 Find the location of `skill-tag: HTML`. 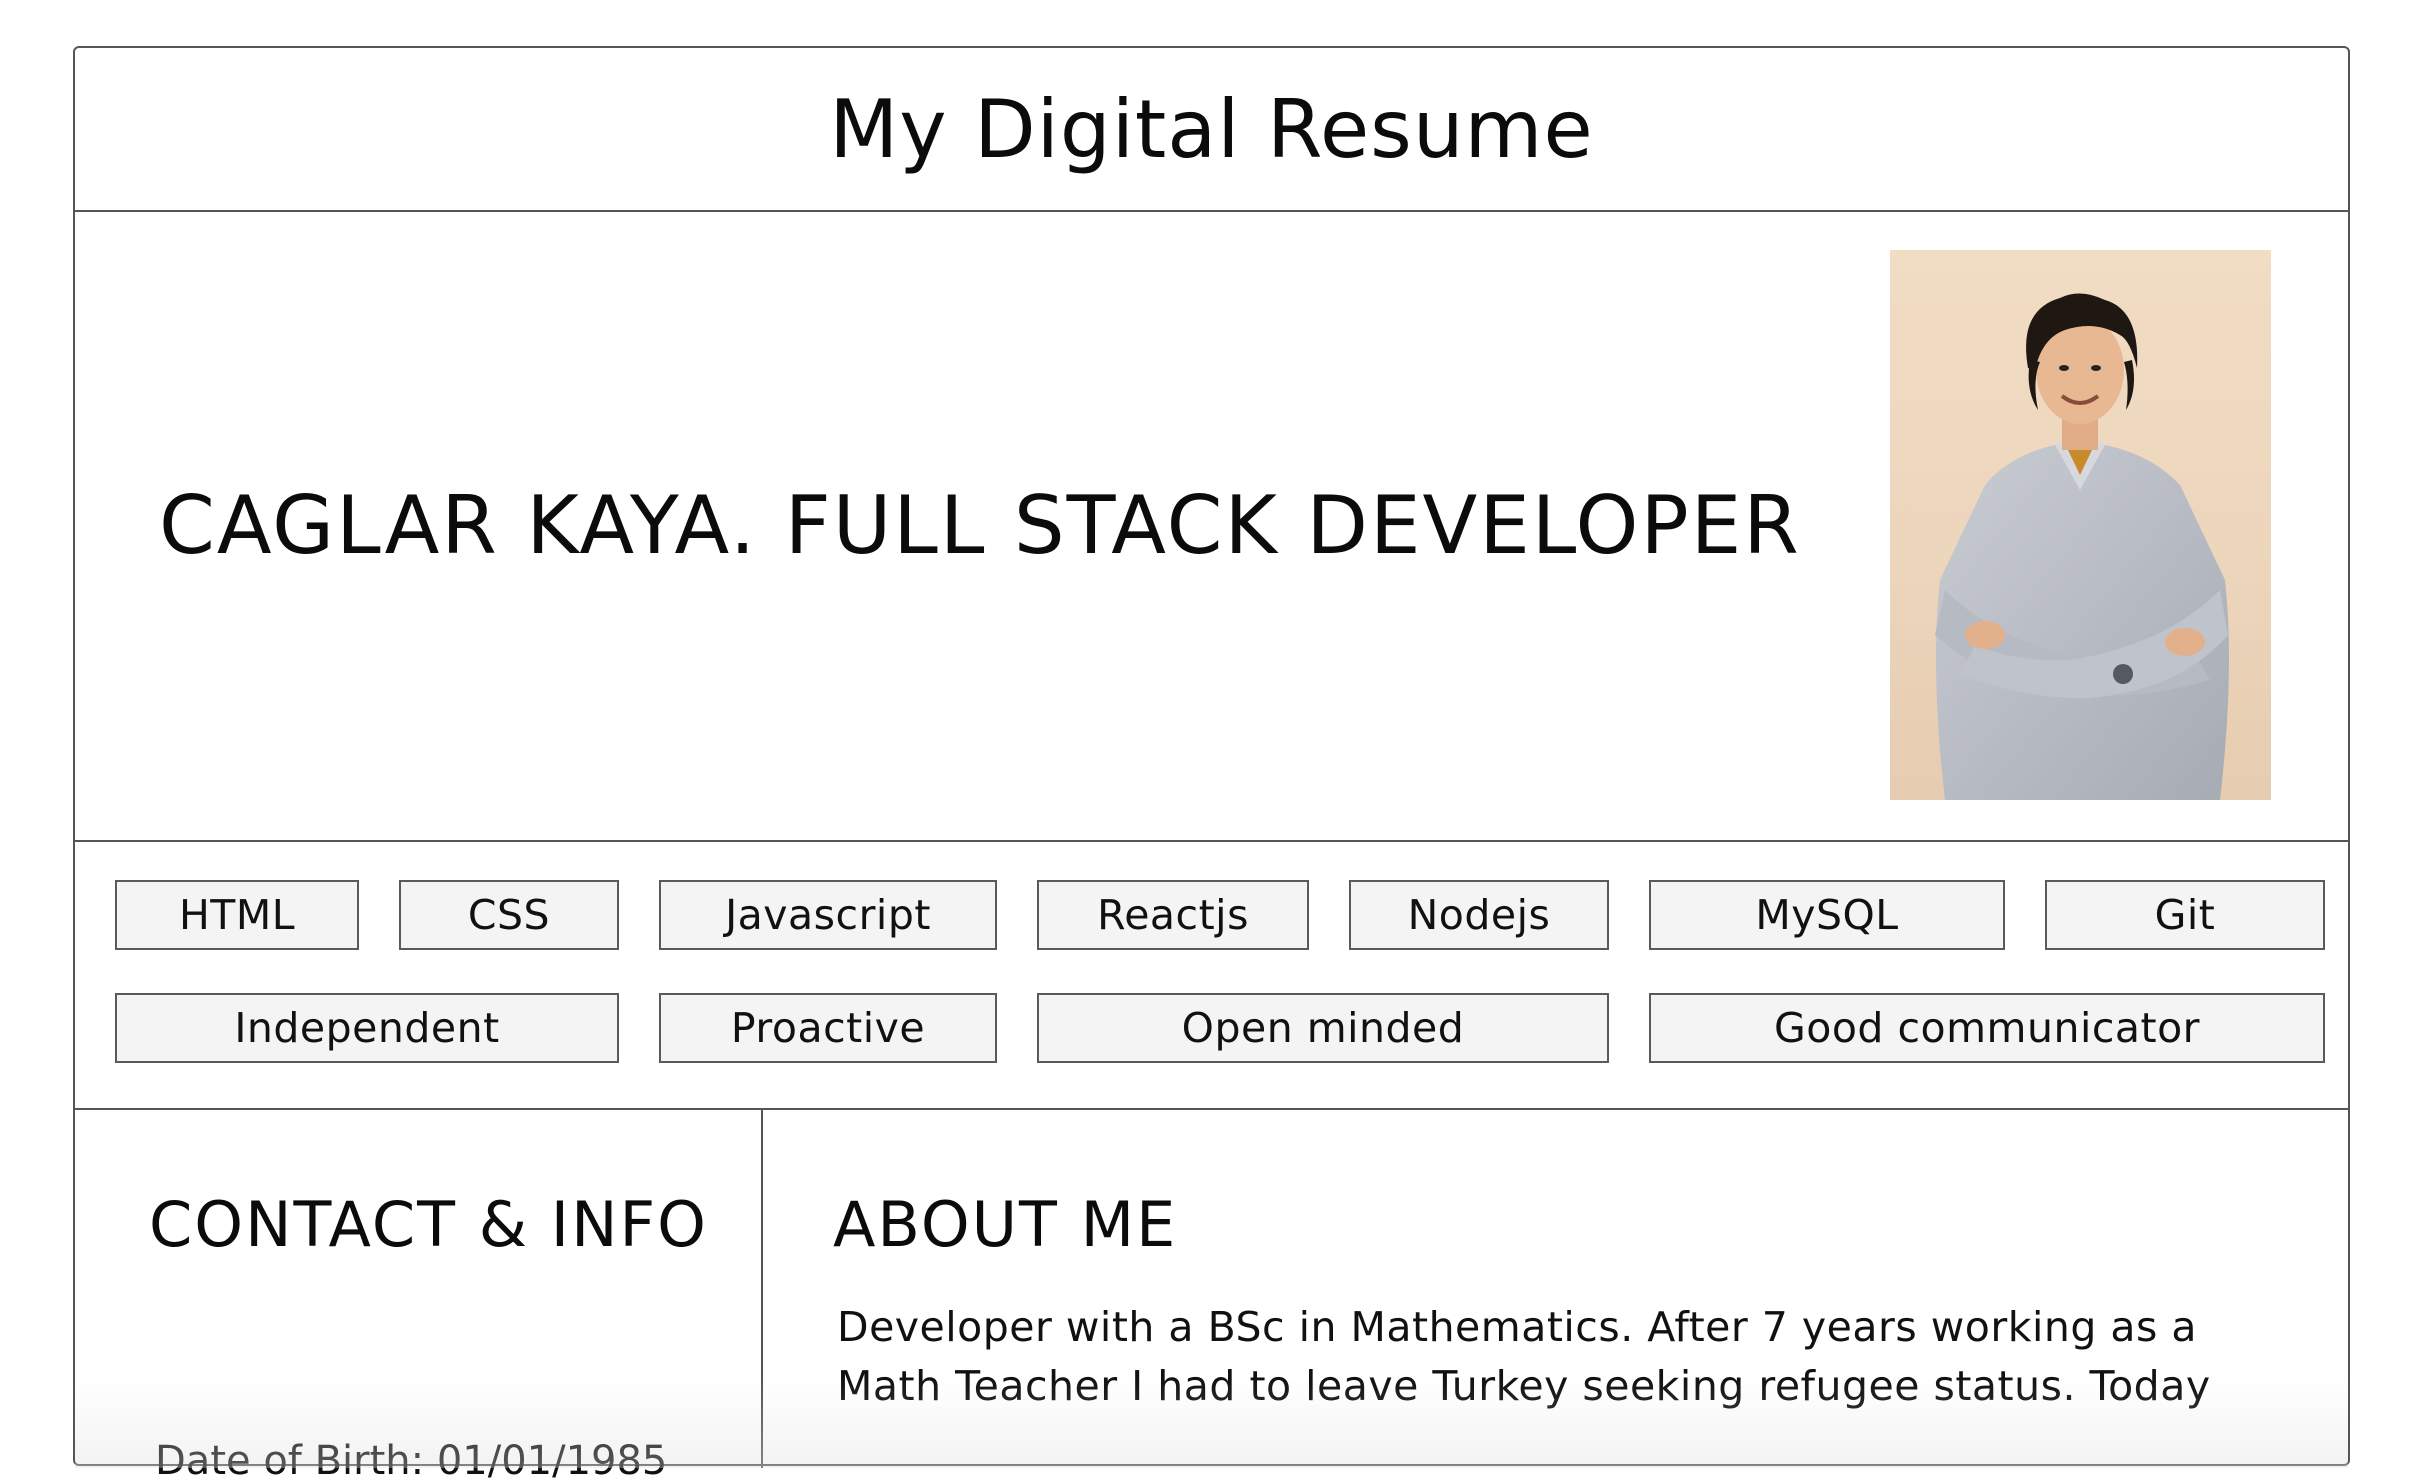

skill-tag: HTML is located at coordinates (237, 915).